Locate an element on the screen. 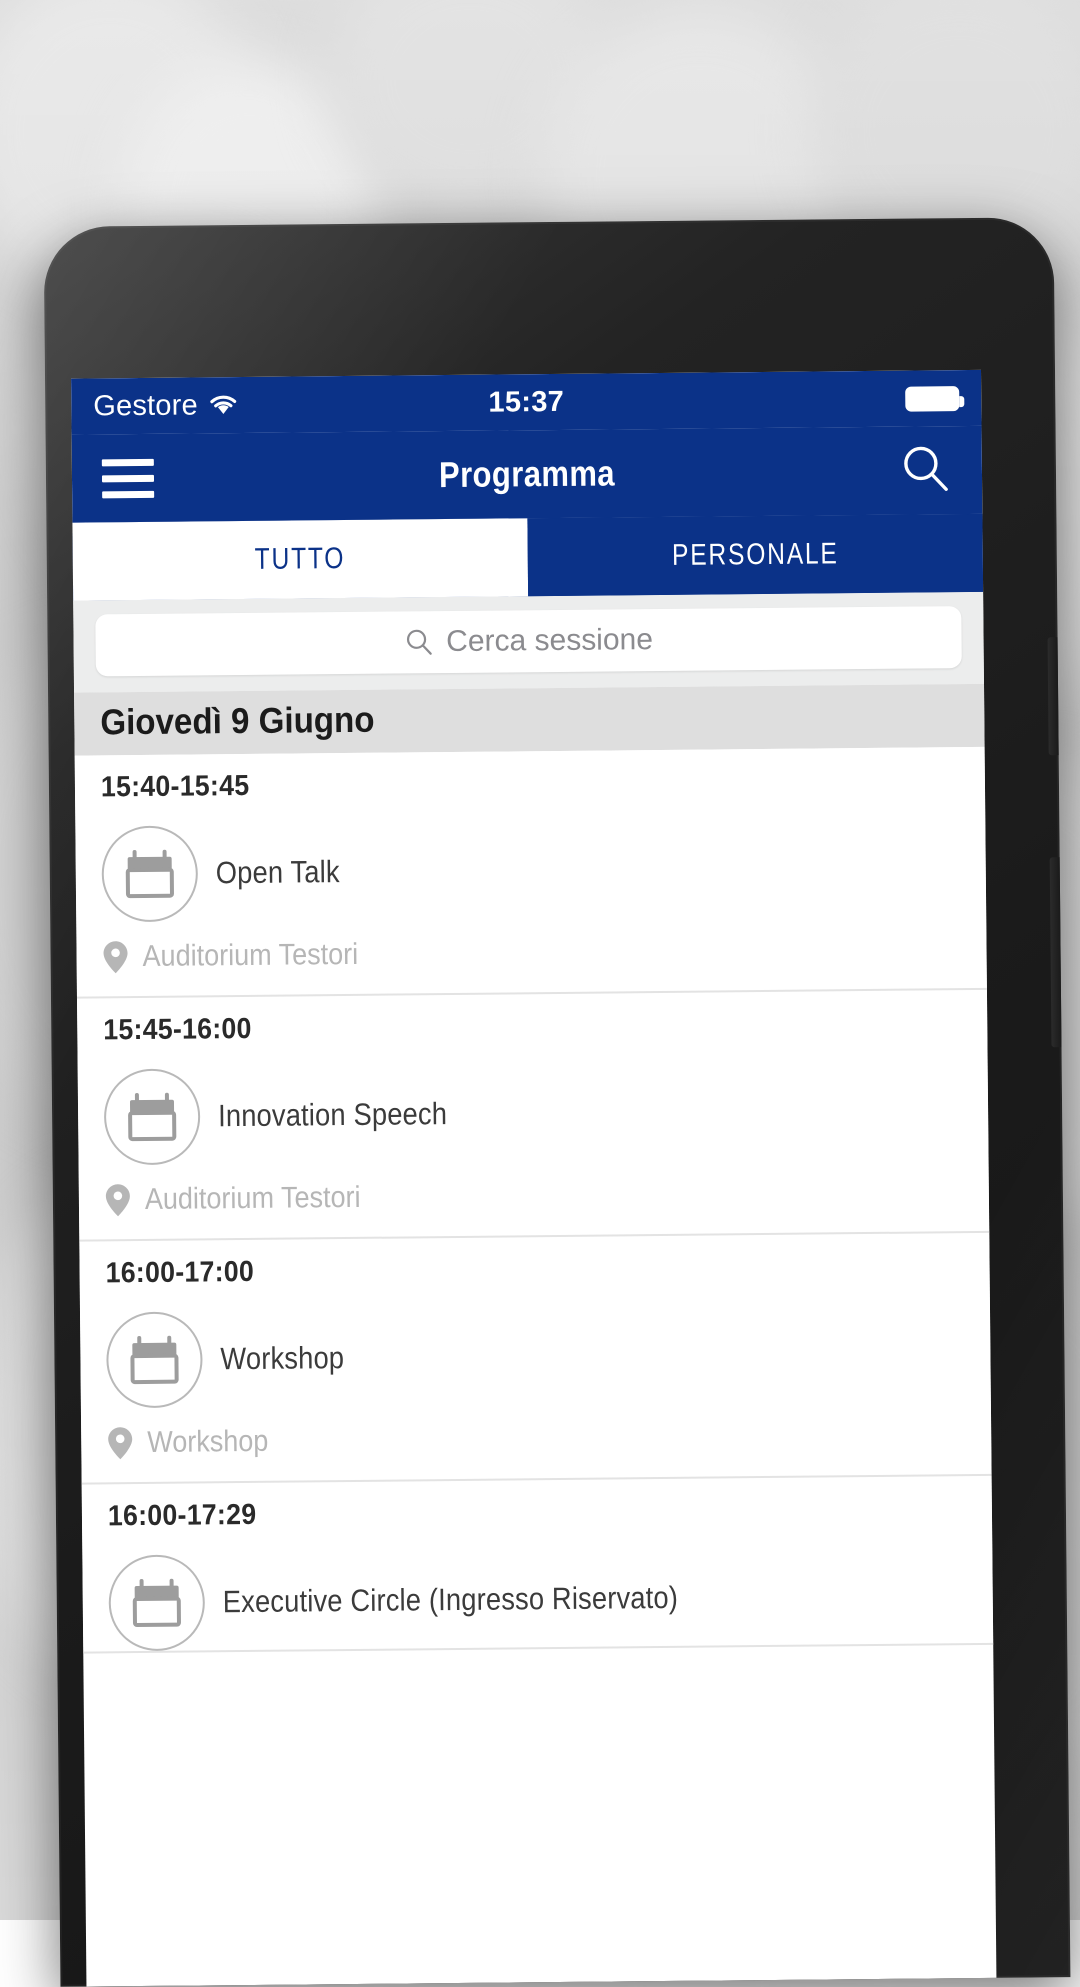 The width and height of the screenshot is (1080, 1987). session-main-row: Workshop is located at coordinates (535, 1356).